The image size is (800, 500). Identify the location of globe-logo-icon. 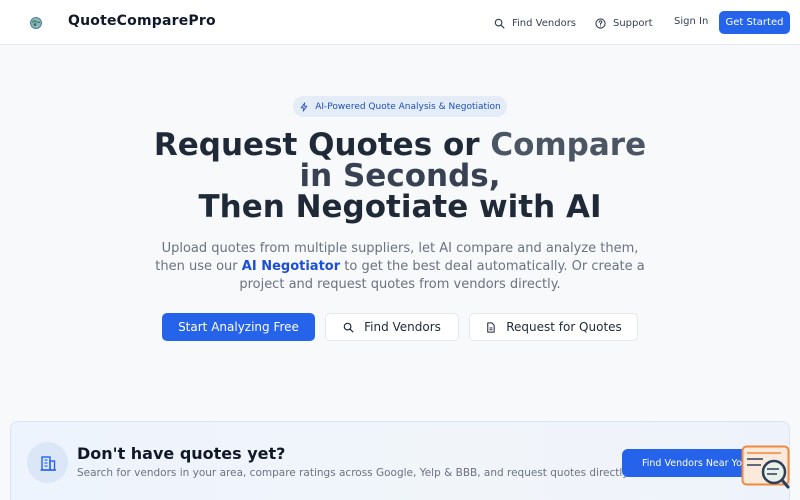
(36, 22).